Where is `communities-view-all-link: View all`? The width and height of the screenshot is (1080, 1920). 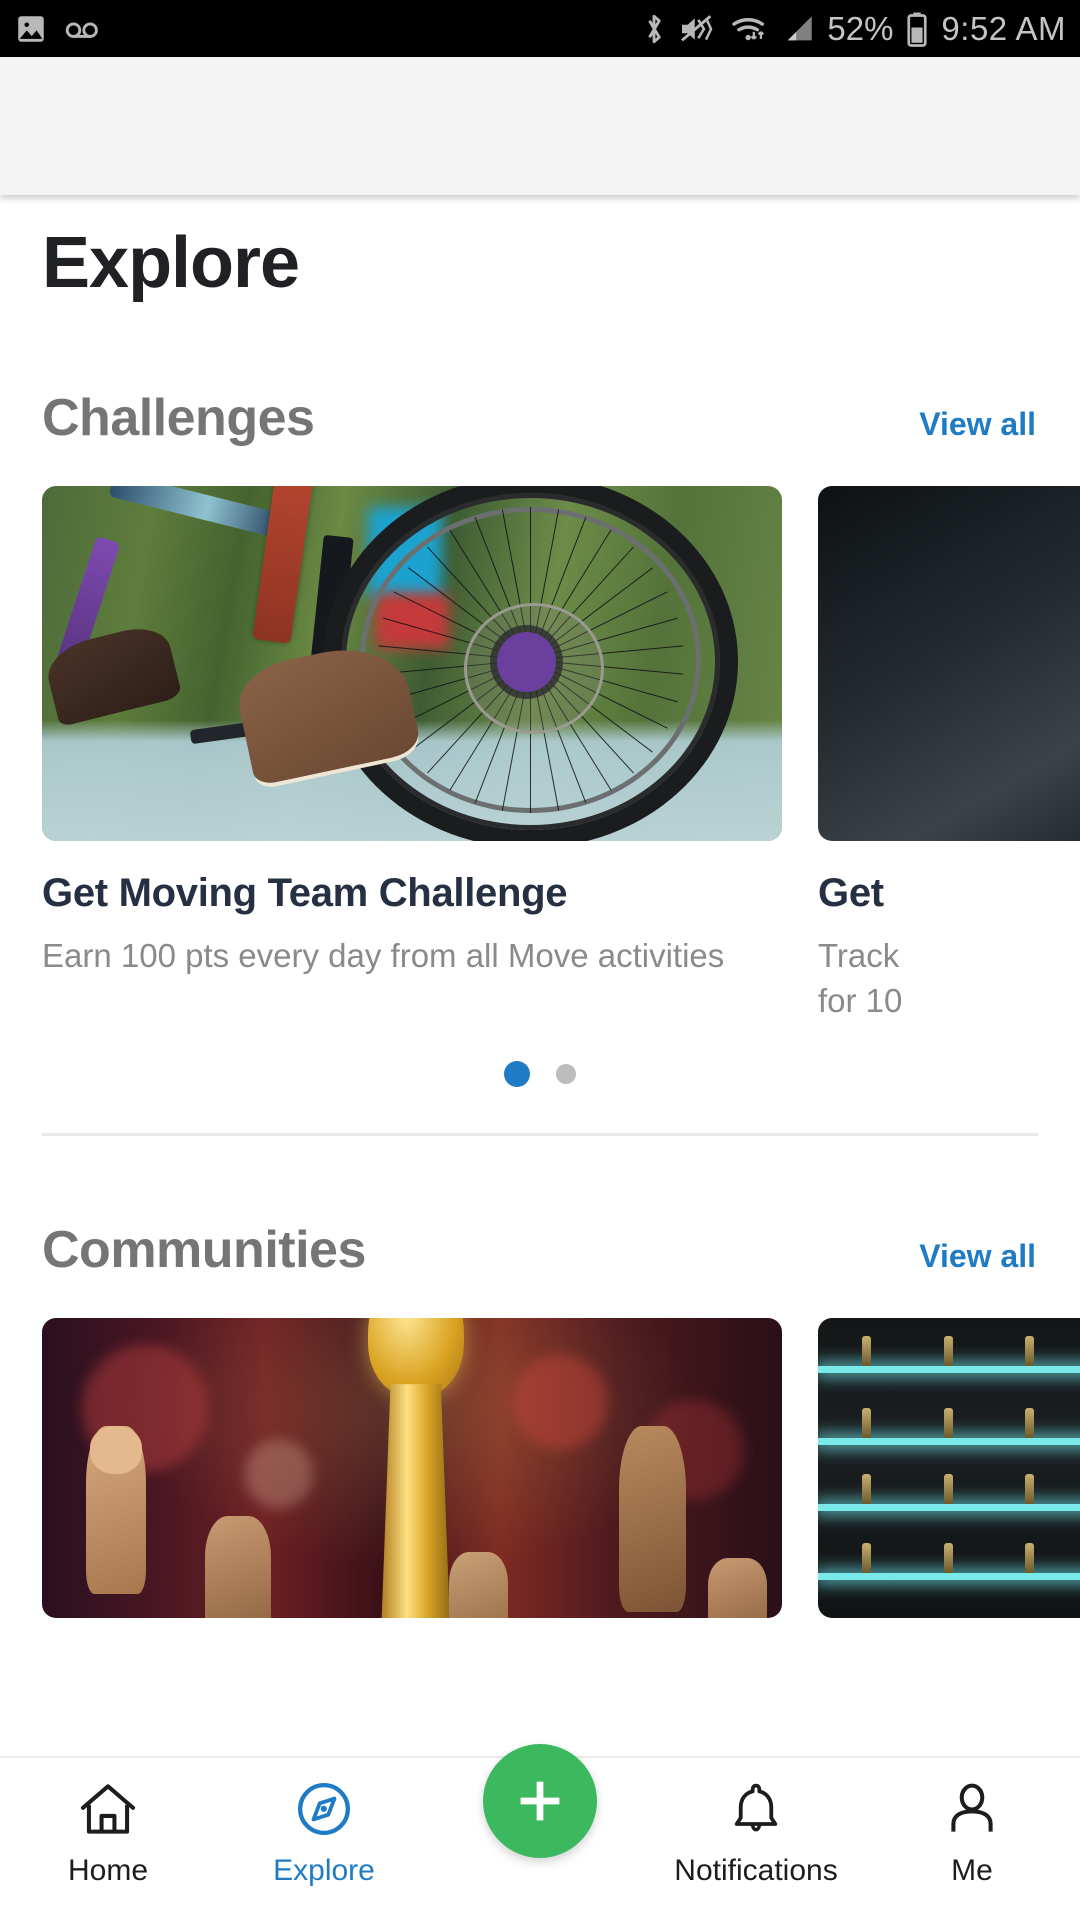 communities-view-all-link: View all is located at coordinates (977, 1256).